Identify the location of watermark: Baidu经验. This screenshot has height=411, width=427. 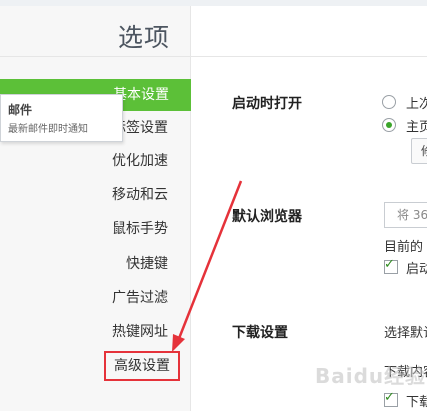
(371, 376).